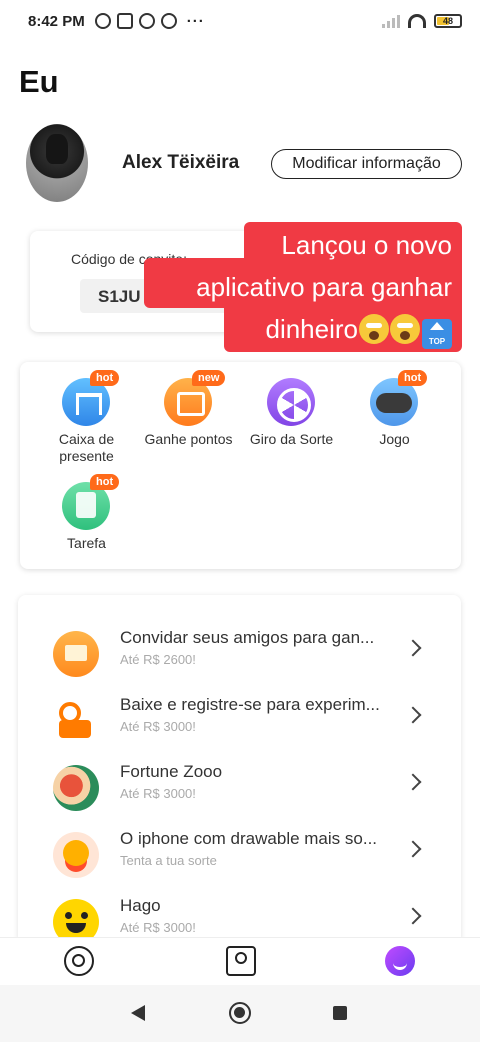  What do you see at coordinates (181, 162) in the screenshot?
I see `username: Alex Tëixëira` at bounding box center [181, 162].